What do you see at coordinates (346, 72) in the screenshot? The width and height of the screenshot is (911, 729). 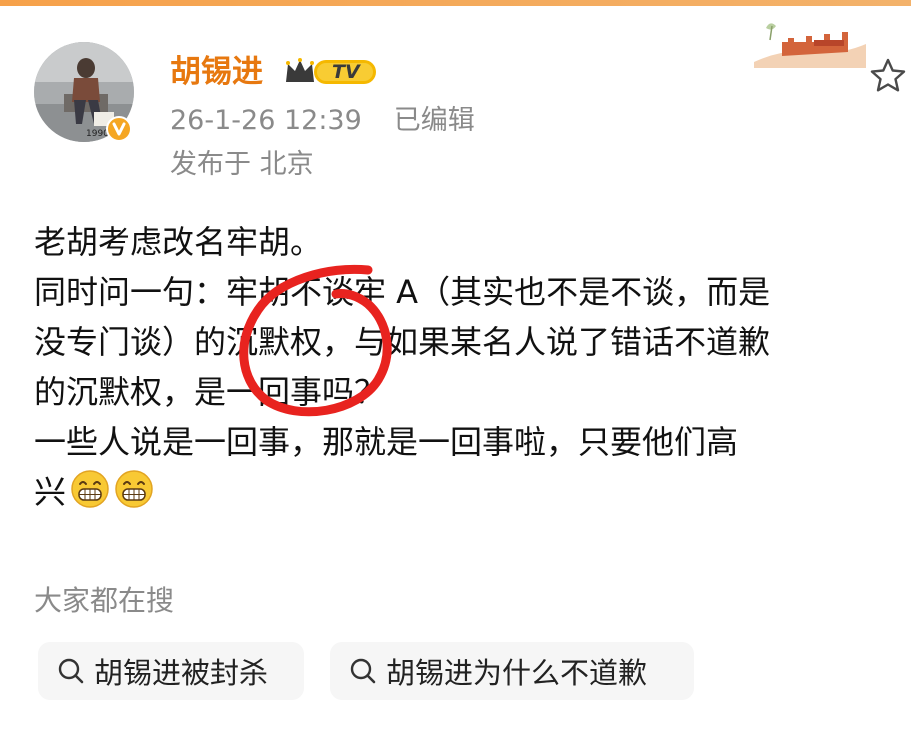 I see `vip-badge-label: TV` at bounding box center [346, 72].